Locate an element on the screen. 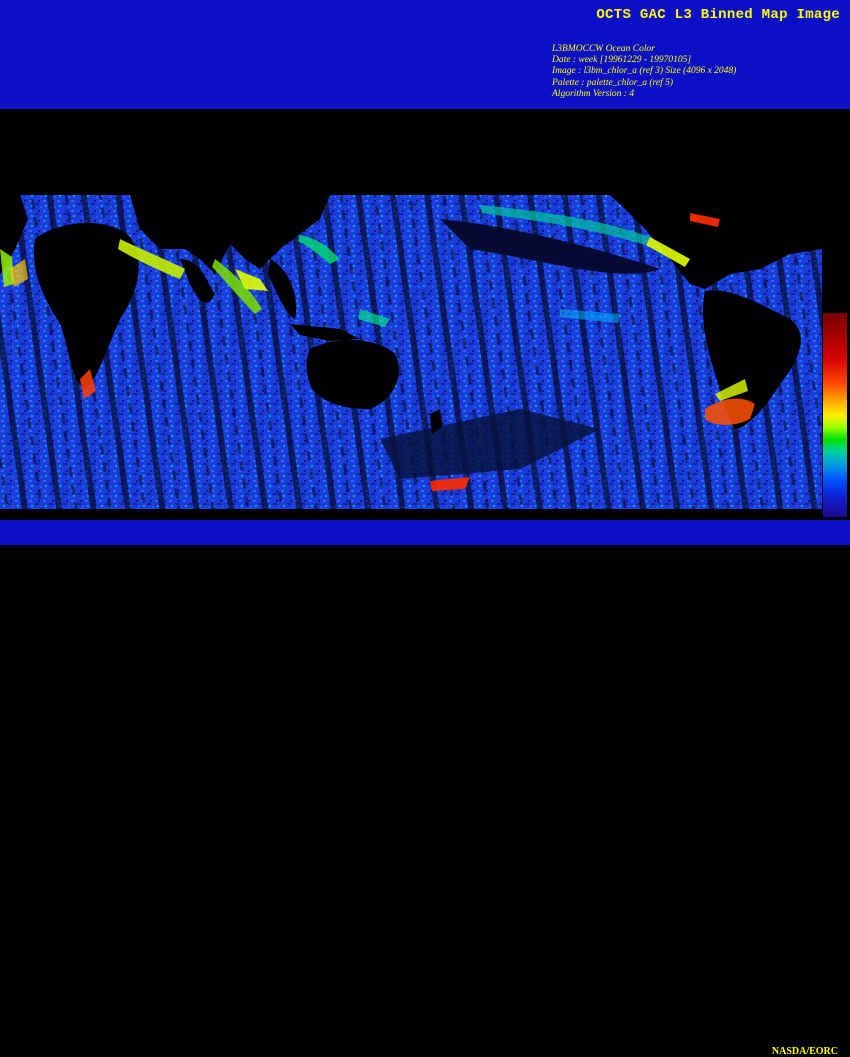 This screenshot has height=1057, width=850. meta-date: Date : week [19961229 - 19970105] is located at coordinates (622, 60).